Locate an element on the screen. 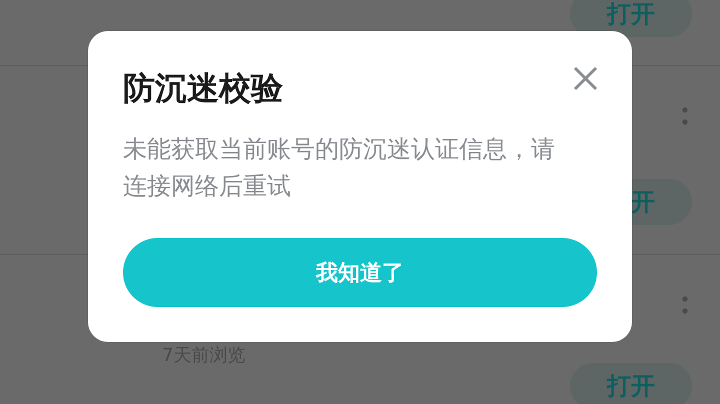 The height and width of the screenshot is (404, 720). close-icon is located at coordinates (585, 78).